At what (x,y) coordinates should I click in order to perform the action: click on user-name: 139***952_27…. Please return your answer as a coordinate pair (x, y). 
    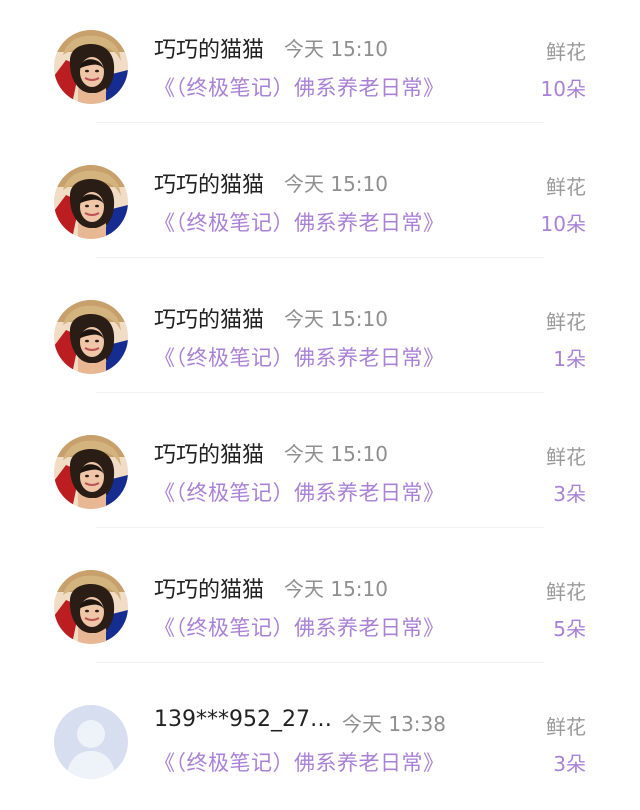
    Looking at the image, I should click on (243, 719).